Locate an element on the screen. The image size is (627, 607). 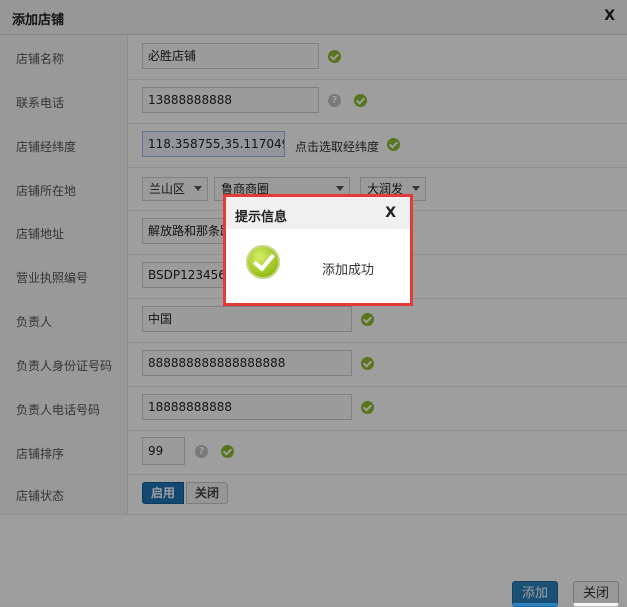
alert-popup: 提示信息 X 添加成功 is located at coordinates (318, 250).